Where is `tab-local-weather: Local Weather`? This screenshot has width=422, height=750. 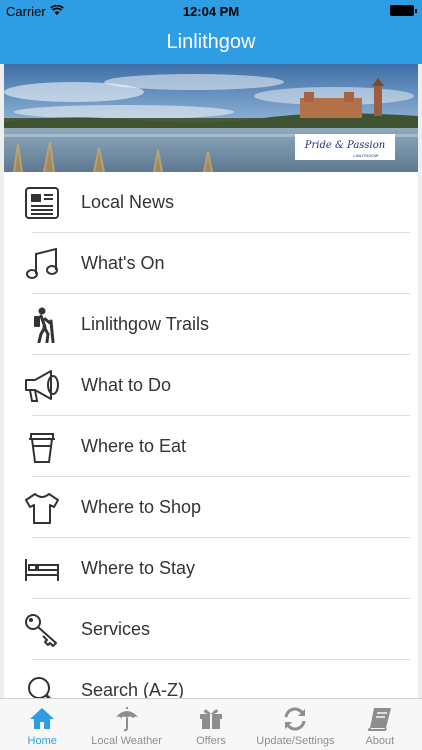 tab-local-weather: Local Weather is located at coordinates (126, 724).